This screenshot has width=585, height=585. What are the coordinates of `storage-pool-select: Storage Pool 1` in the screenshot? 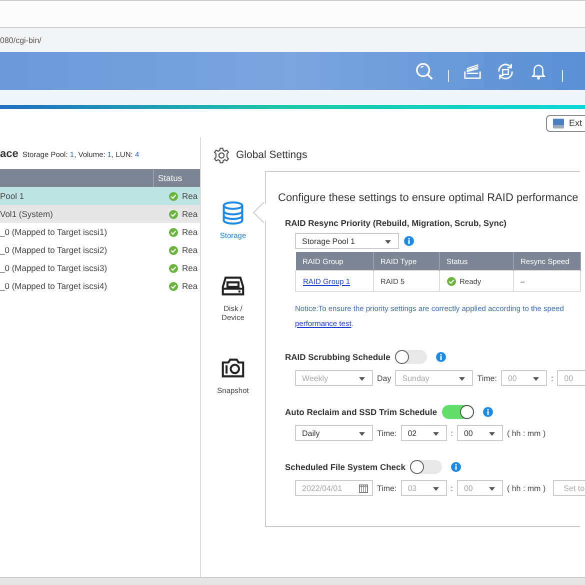 It's located at (347, 241).